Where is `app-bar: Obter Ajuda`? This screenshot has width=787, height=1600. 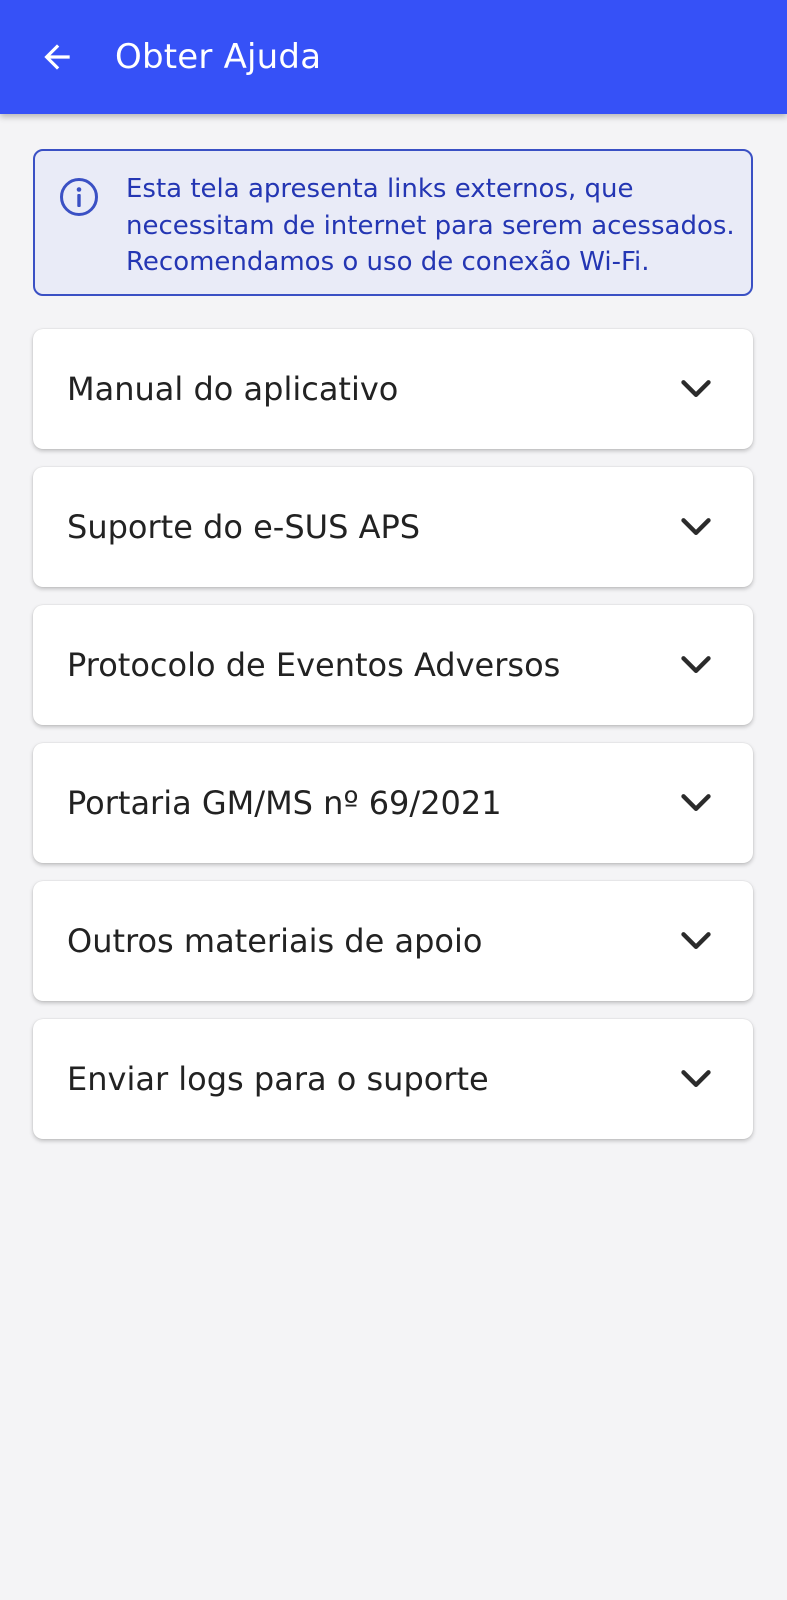
app-bar: Obter Ajuda is located at coordinates (393, 57).